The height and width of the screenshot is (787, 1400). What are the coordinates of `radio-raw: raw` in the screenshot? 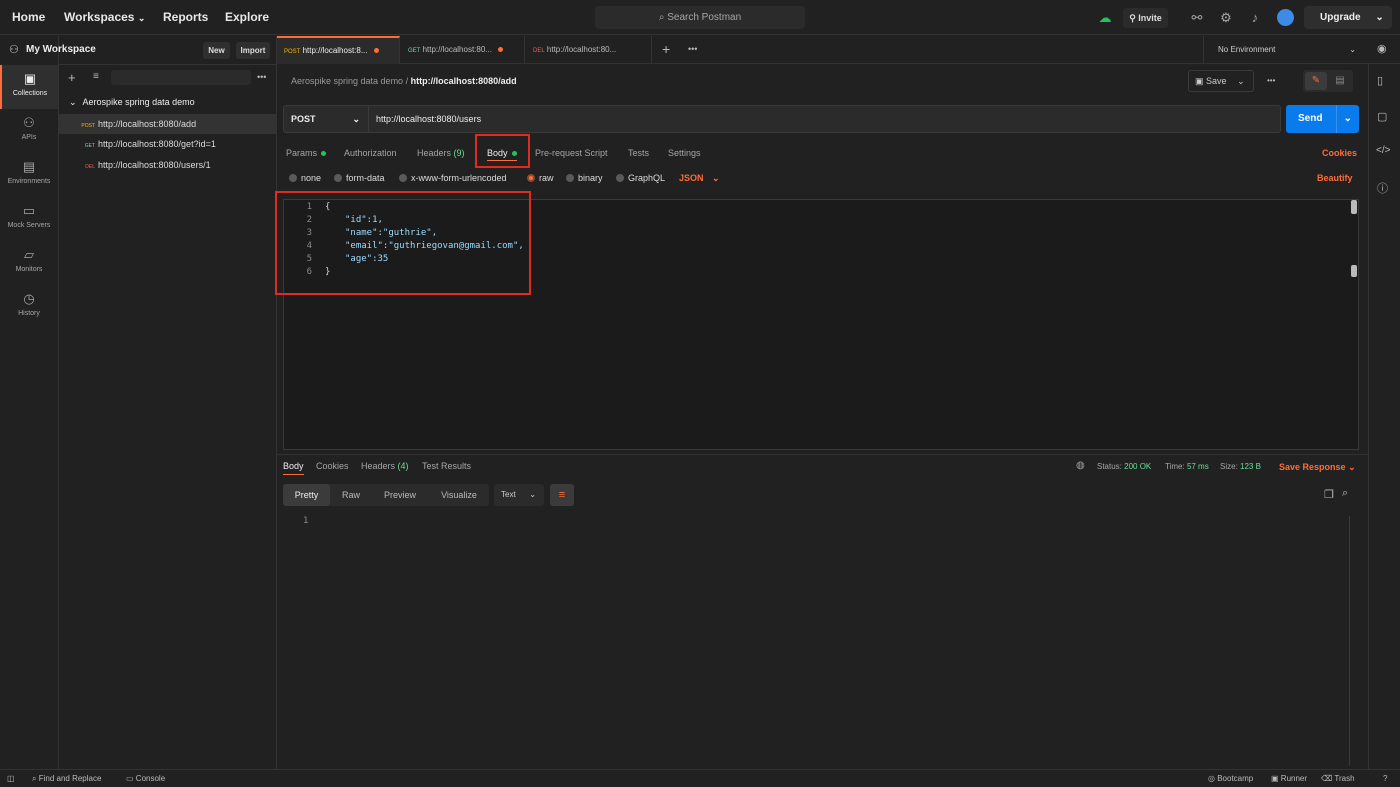 It's located at (540, 178).